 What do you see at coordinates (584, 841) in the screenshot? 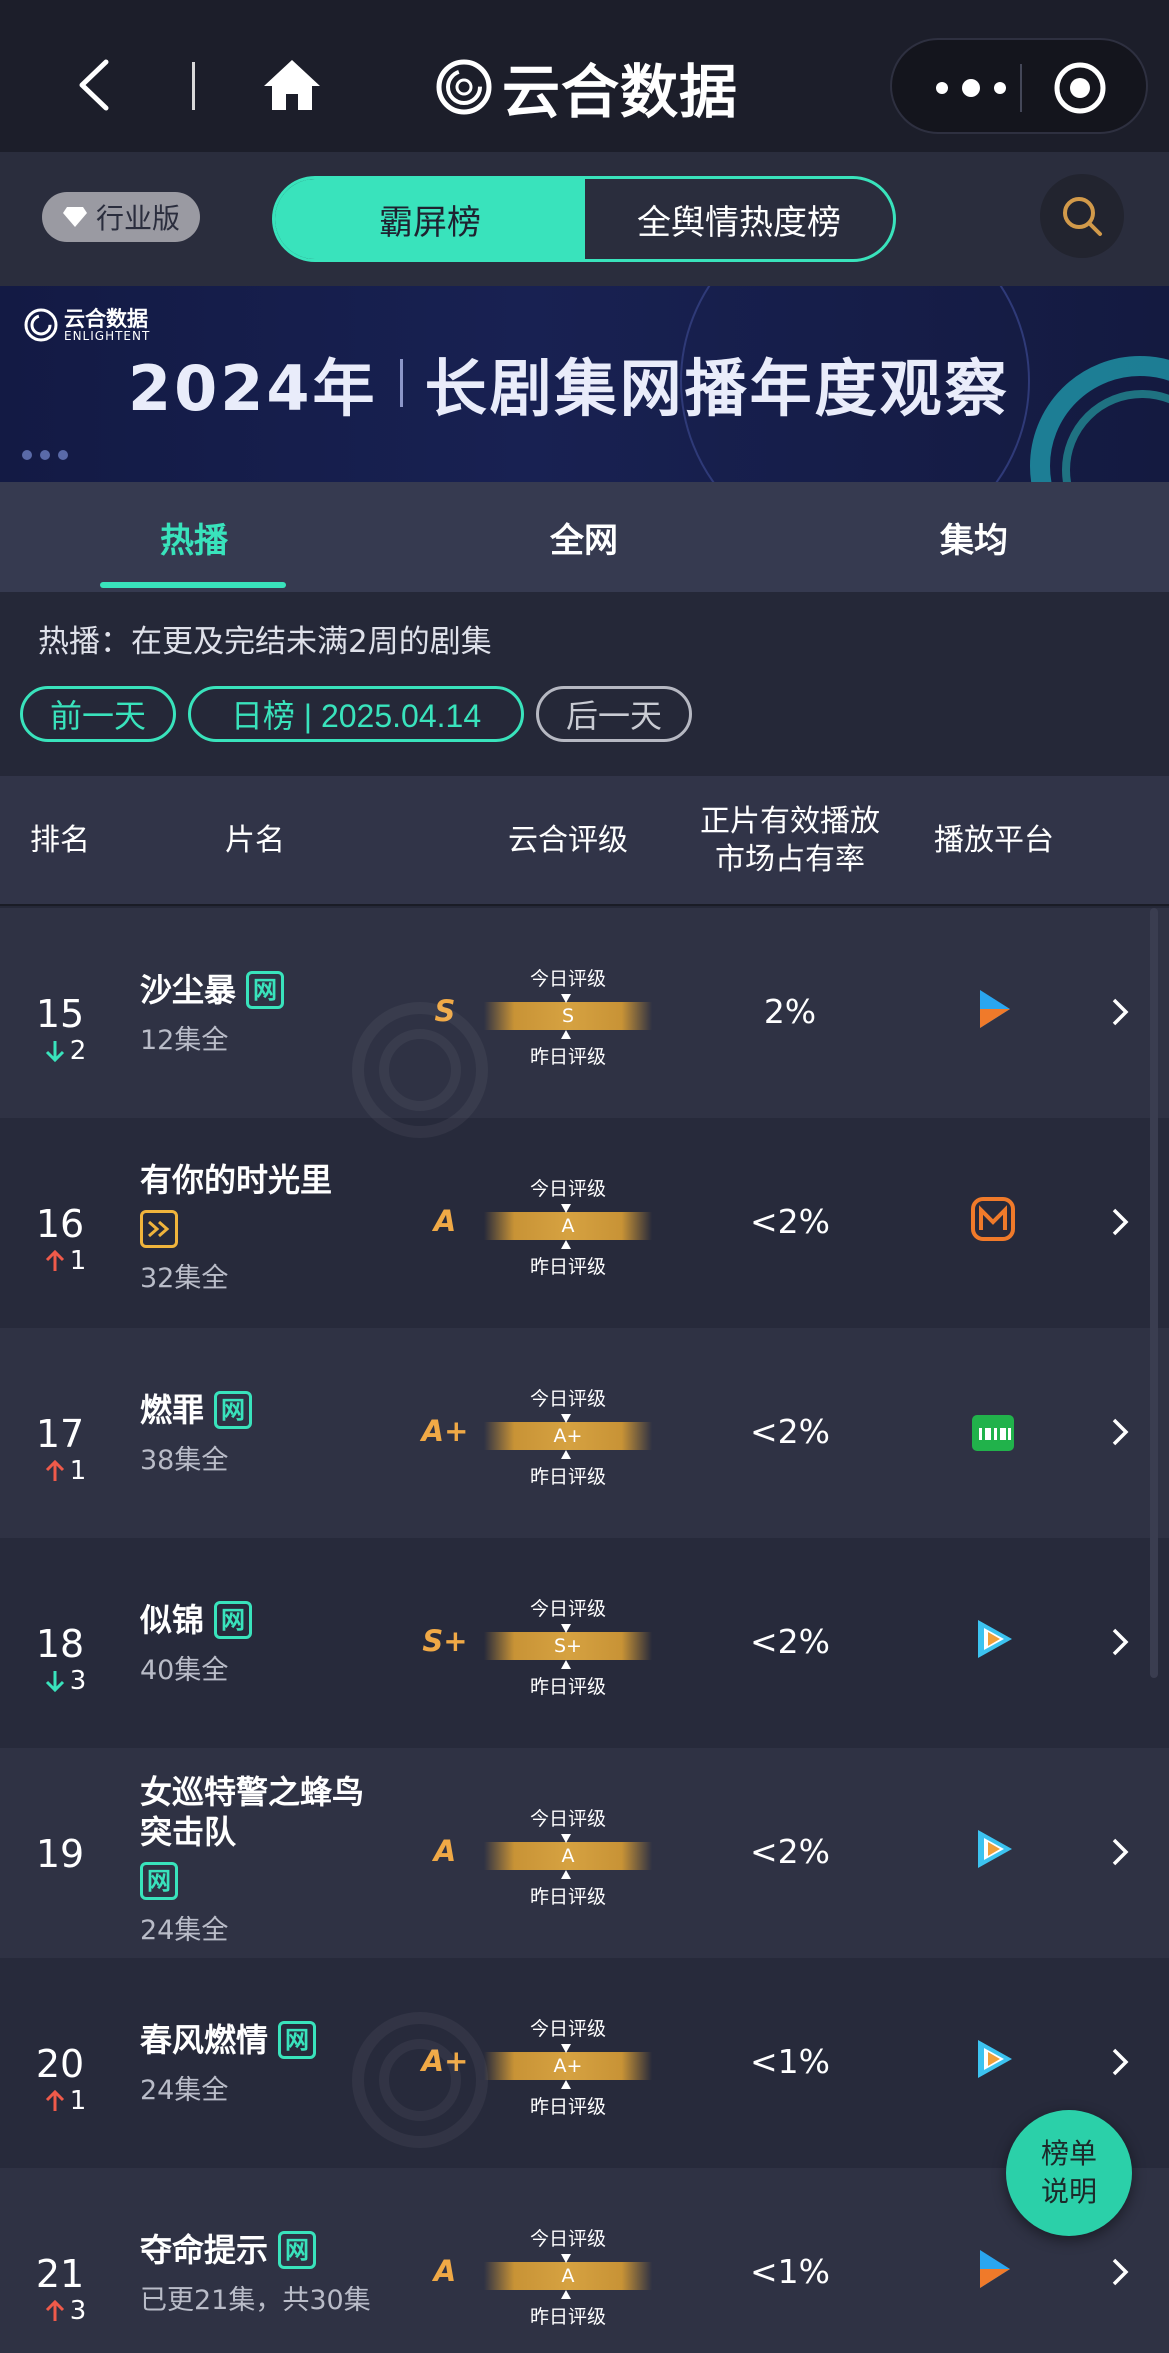
I see `table-header: 排名 片名 云合评级 正片有效播放 市场占有率 播放平台` at bounding box center [584, 841].